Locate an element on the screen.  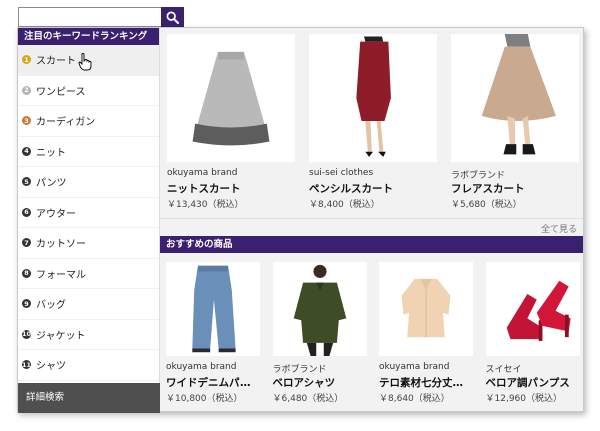
ranking-item-label: スカート is located at coordinates (56, 62).